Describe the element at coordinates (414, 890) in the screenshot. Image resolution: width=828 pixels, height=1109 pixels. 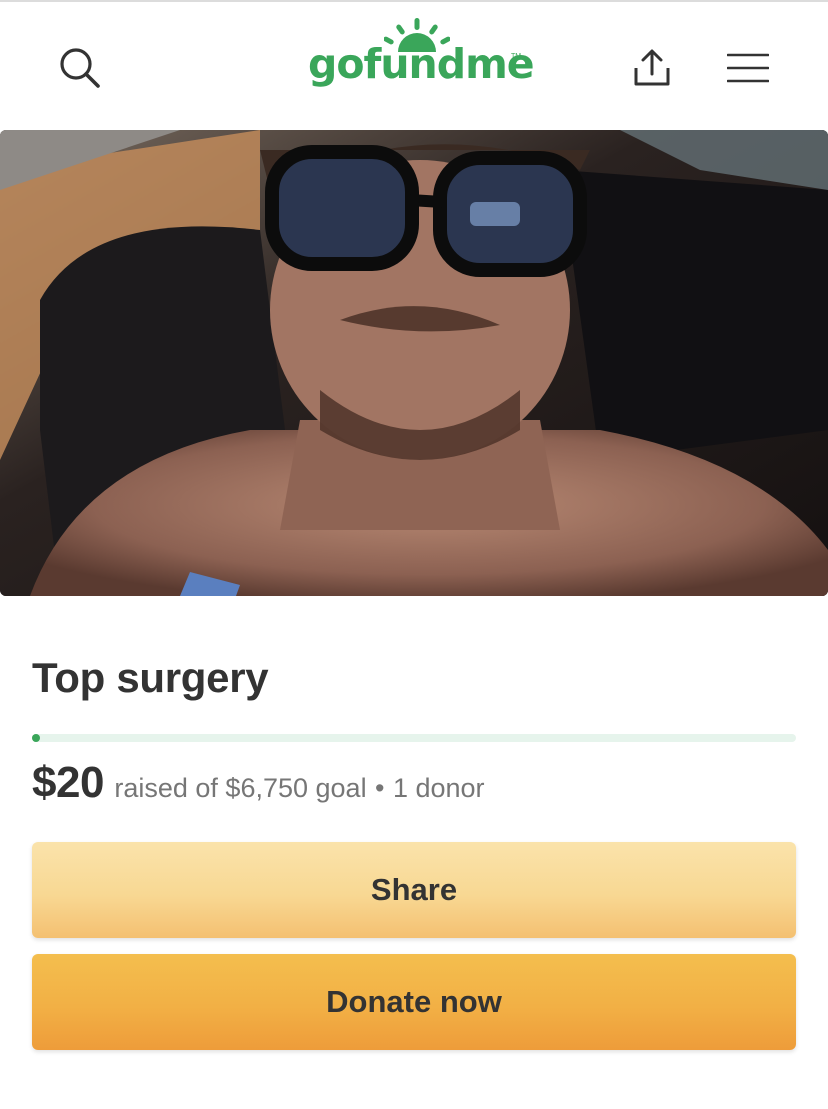
I see `share-button: Share` at that location.